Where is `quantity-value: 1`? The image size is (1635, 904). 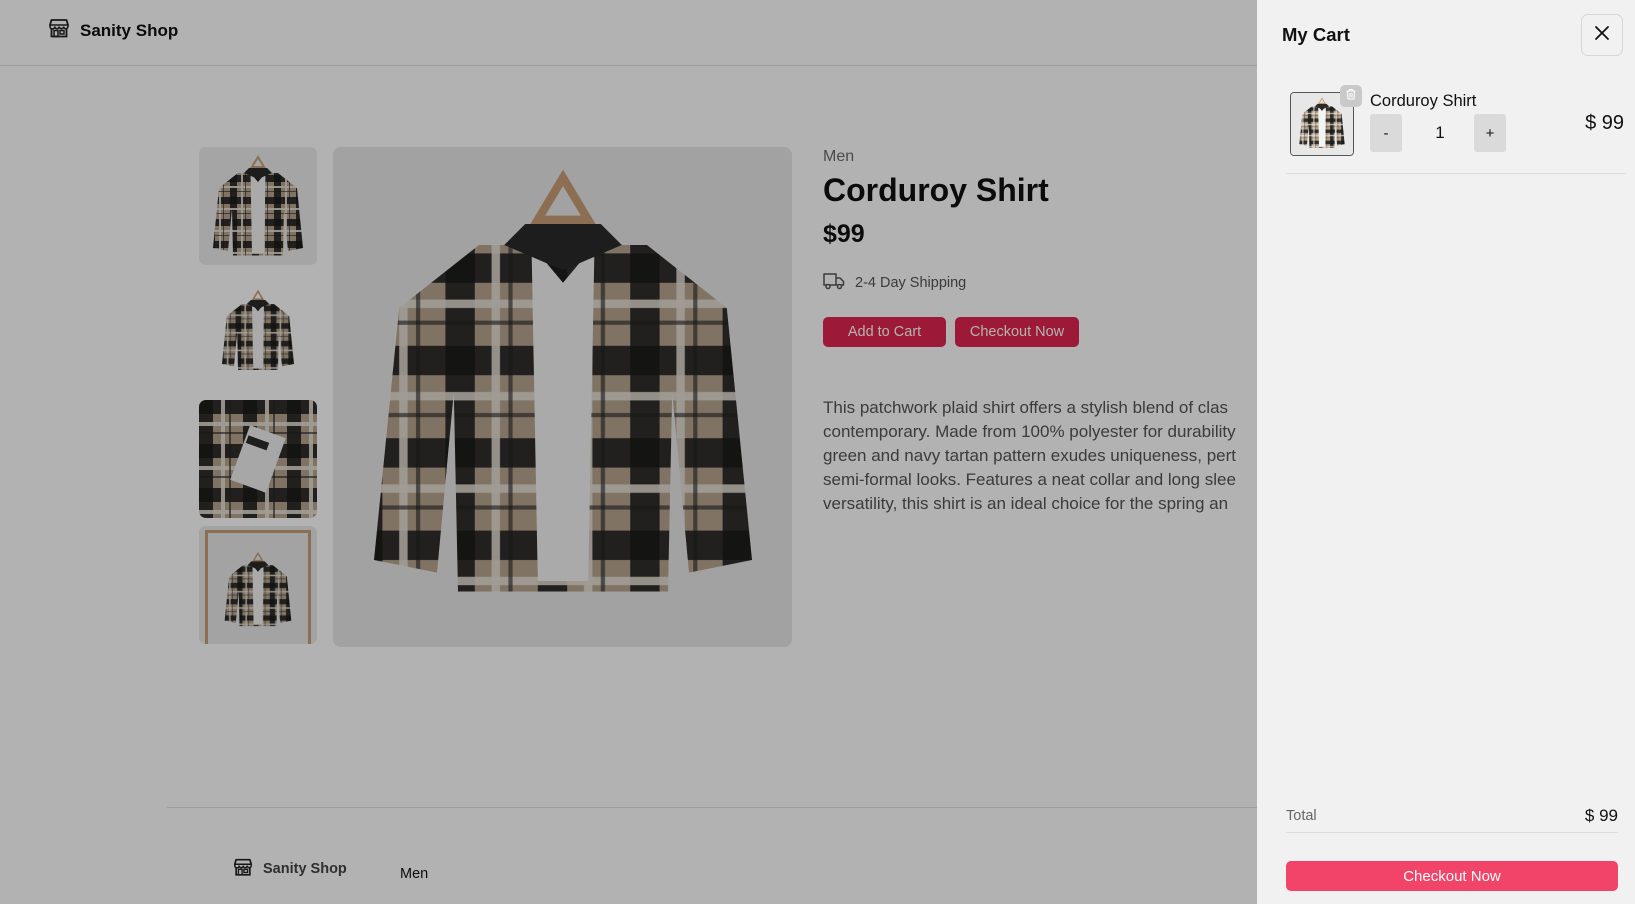
quantity-value: 1 is located at coordinates (1440, 132).